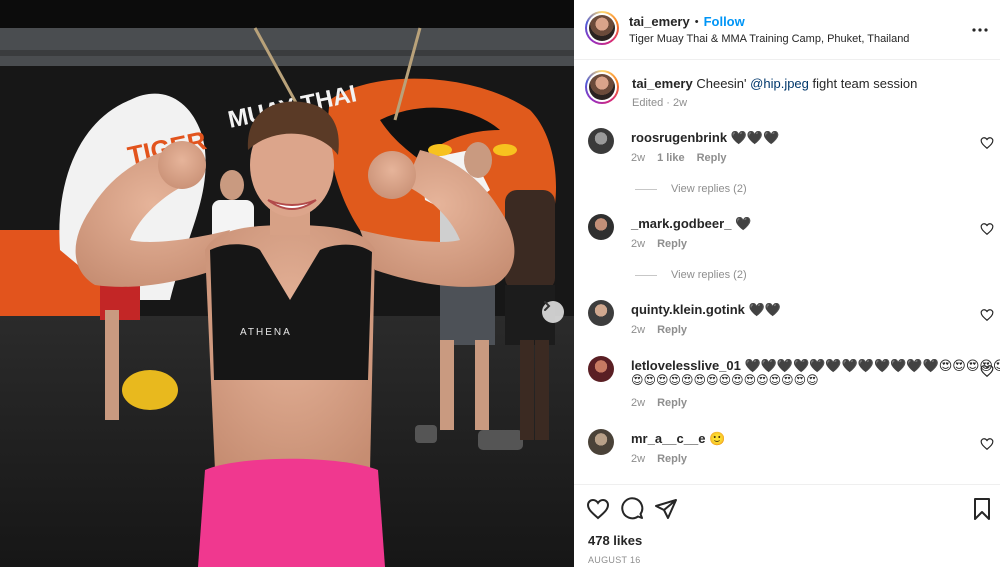 This screenshot has width=1000, height=567. I want to click on comment-icon, so click(632, 509).